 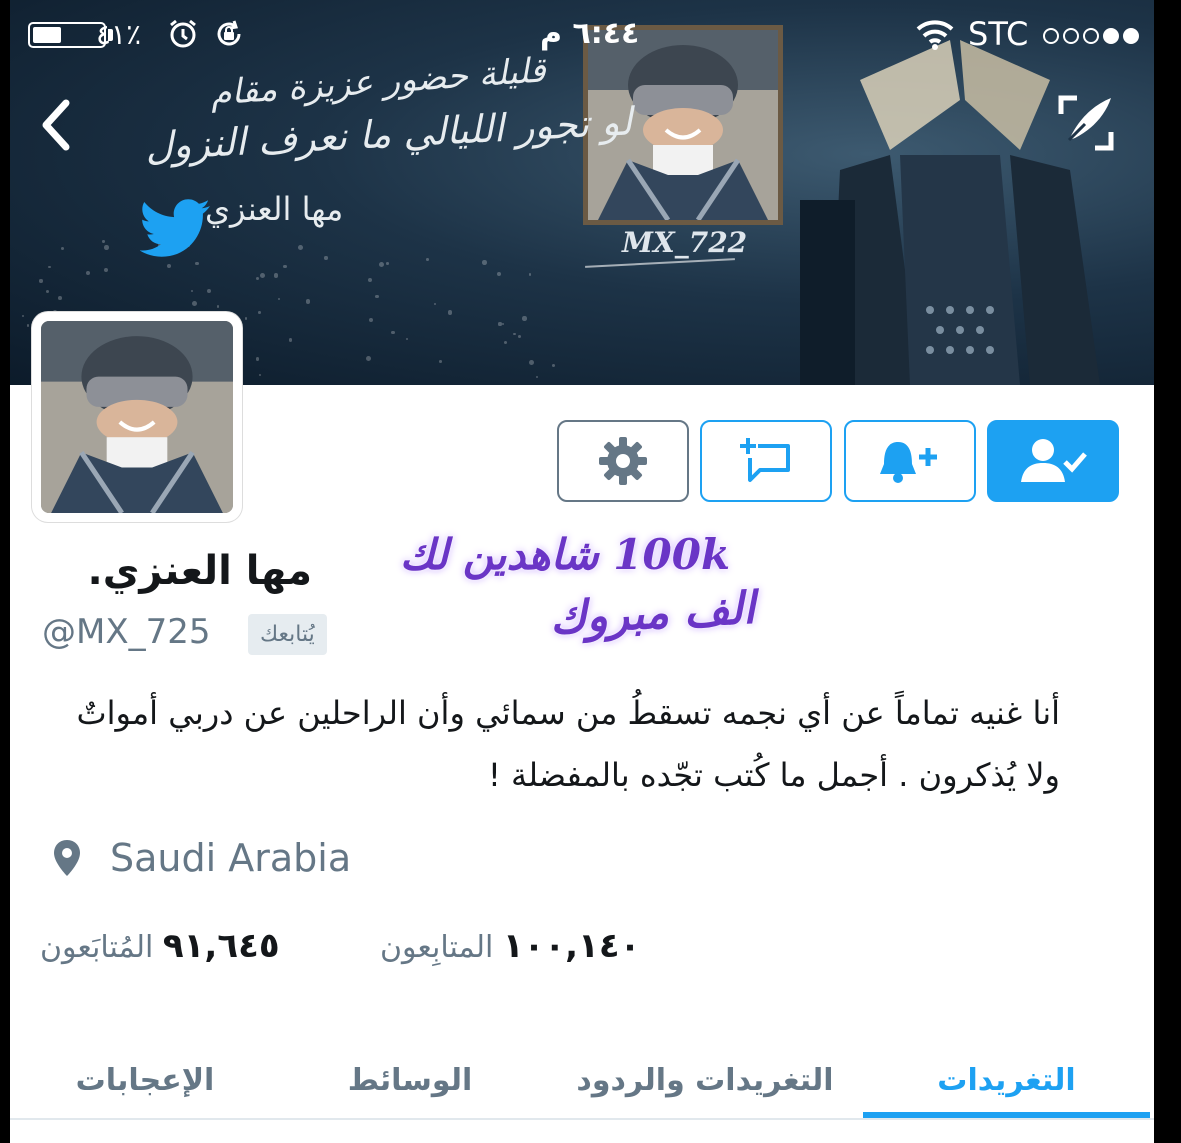 I want to click on gear-icon, so click(x=623, y=461).